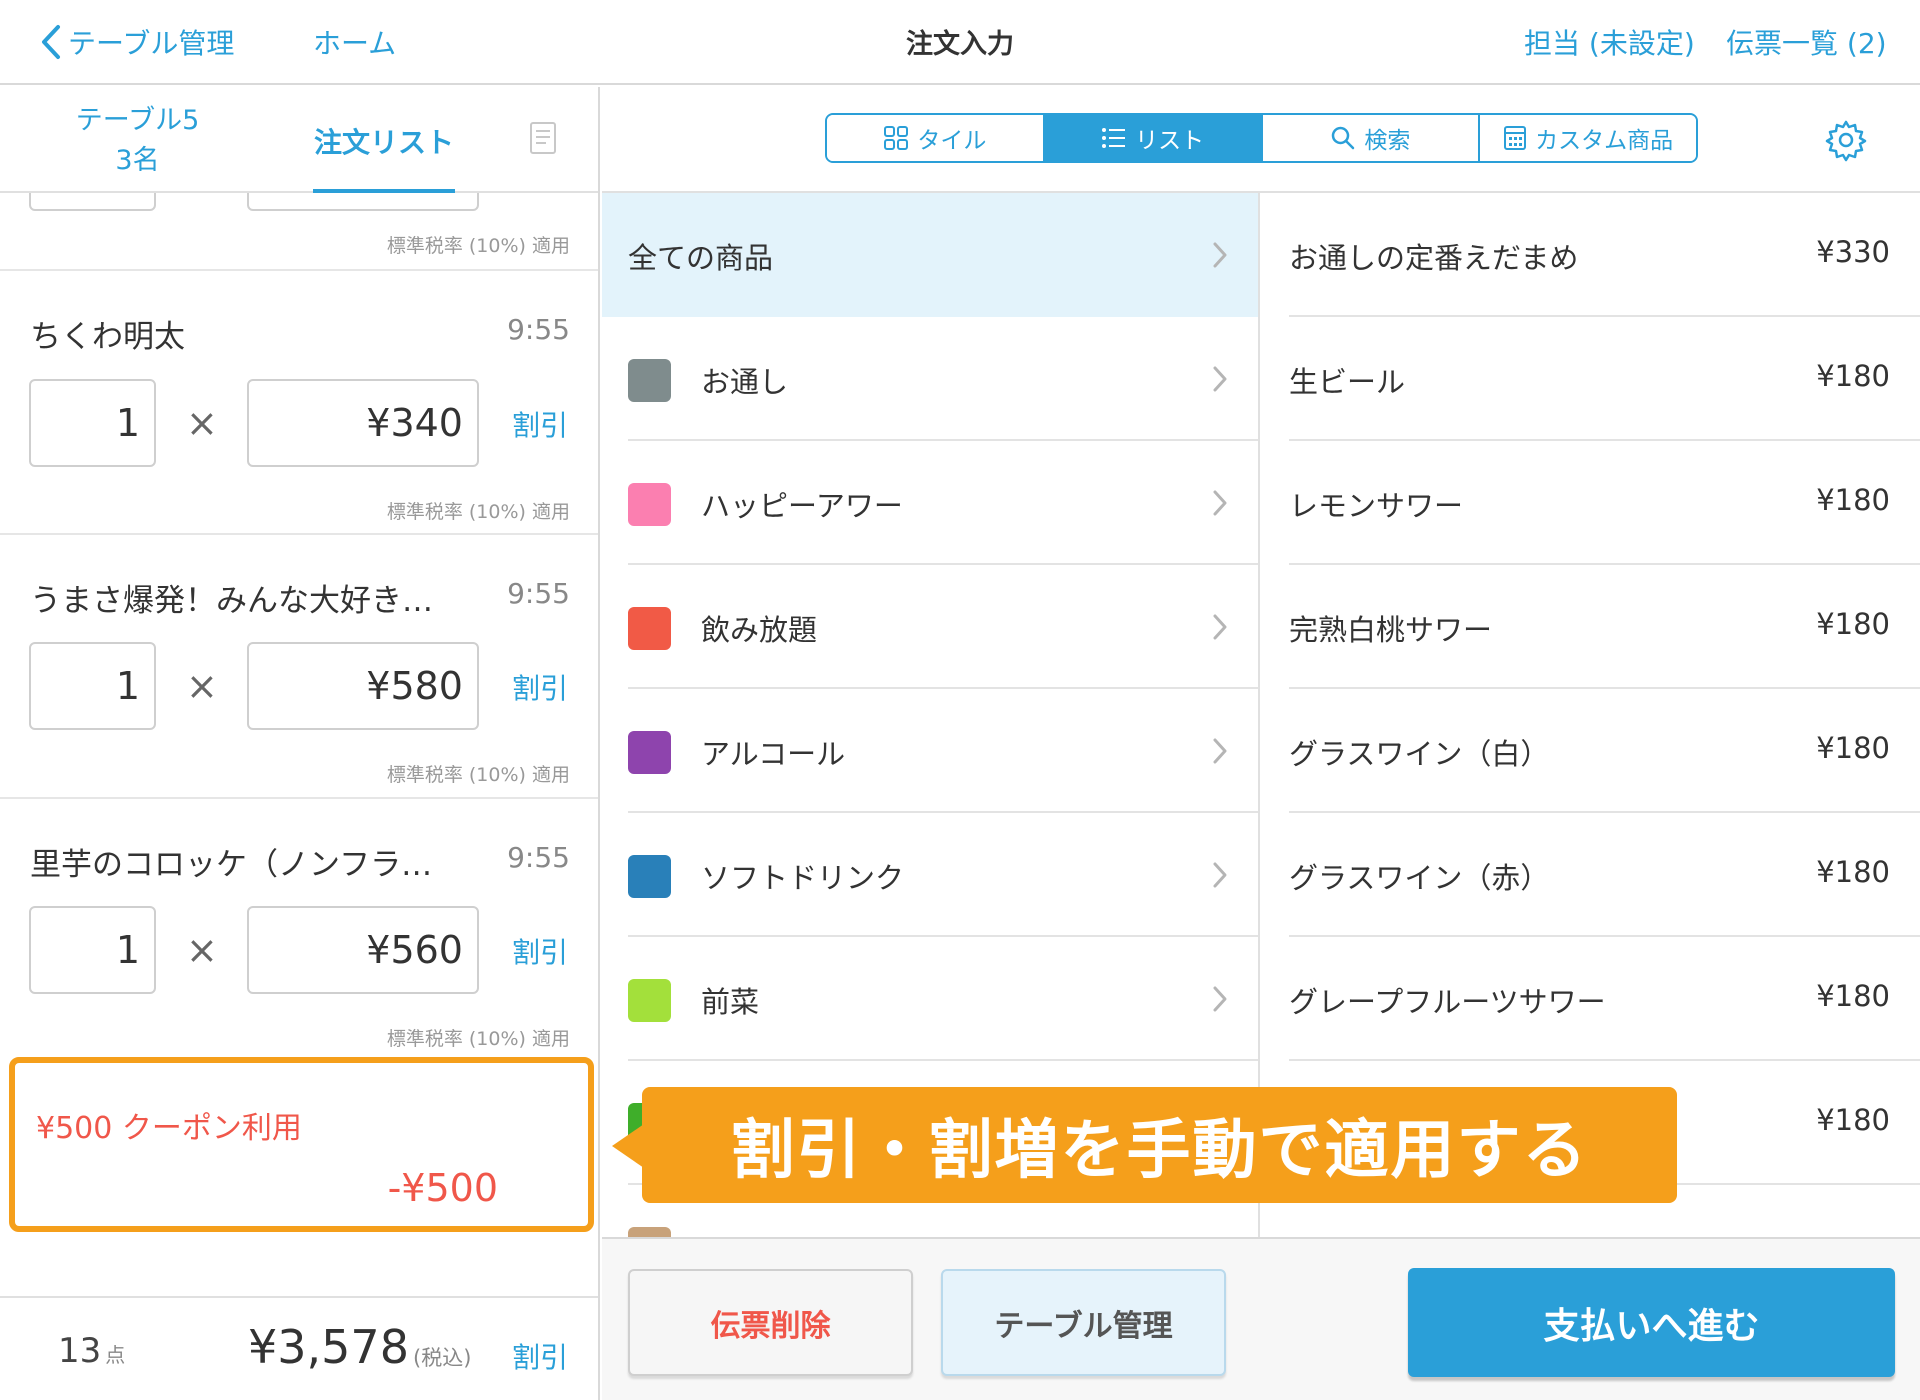  What do you see at coordinates (930, 379) in the screenshot?
I see `category-item: お通し` at bounding box center [930, 379].